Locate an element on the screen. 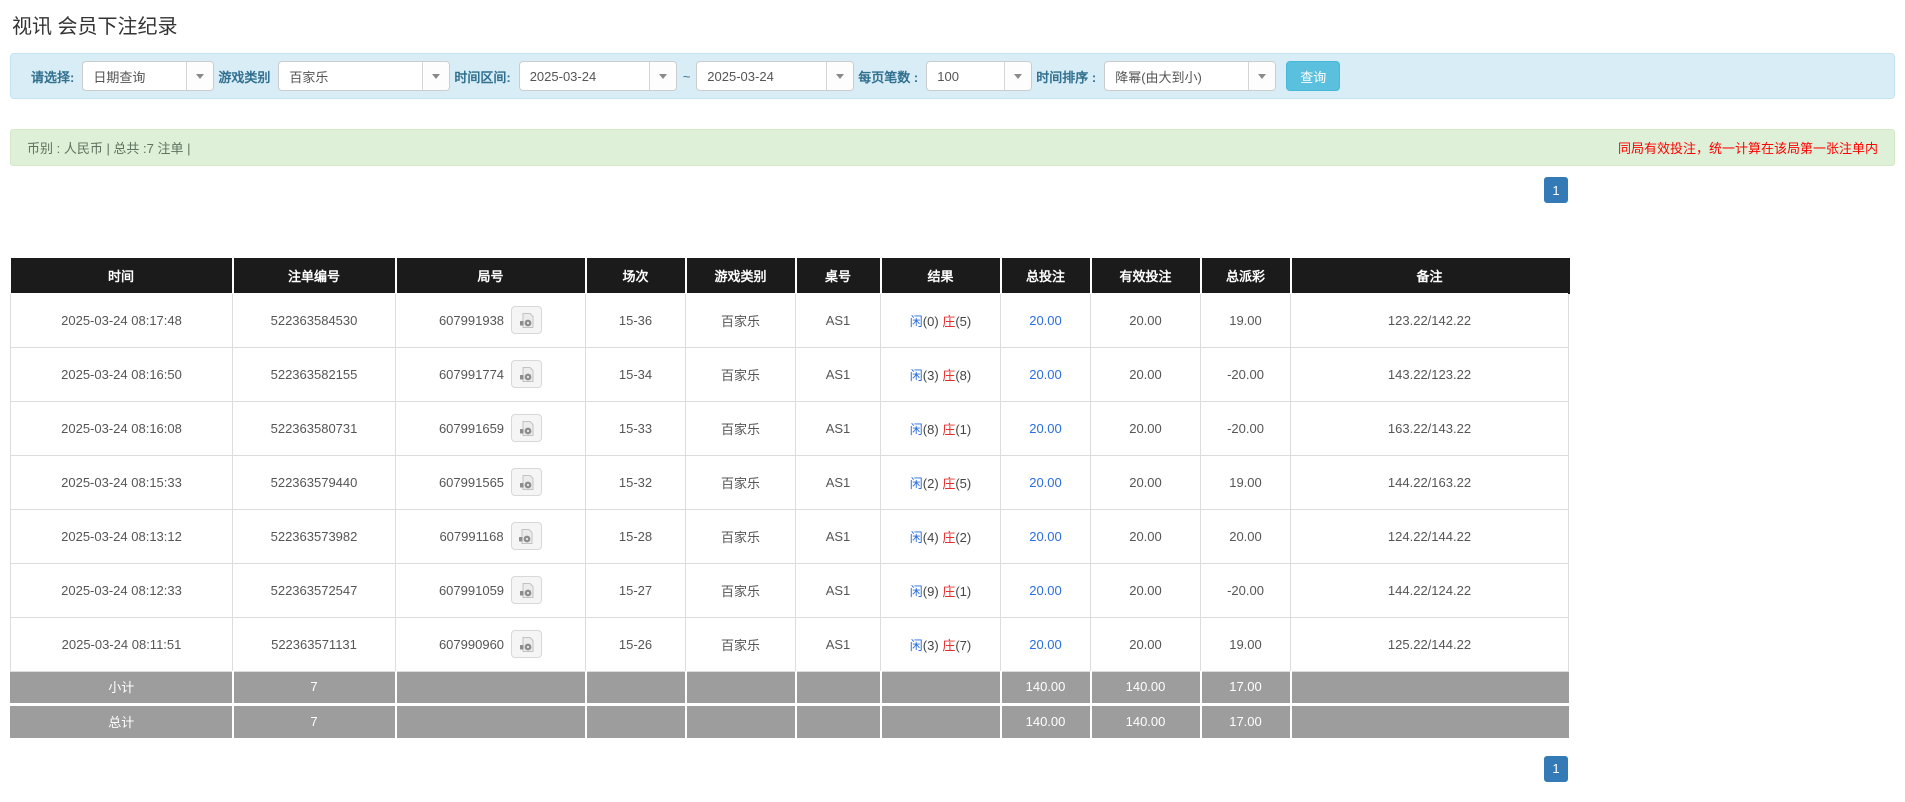 This screenshot has height=802, width=1905. cell-time: 2025-03-24 08:15:33 is located at coordinates (121, 482).